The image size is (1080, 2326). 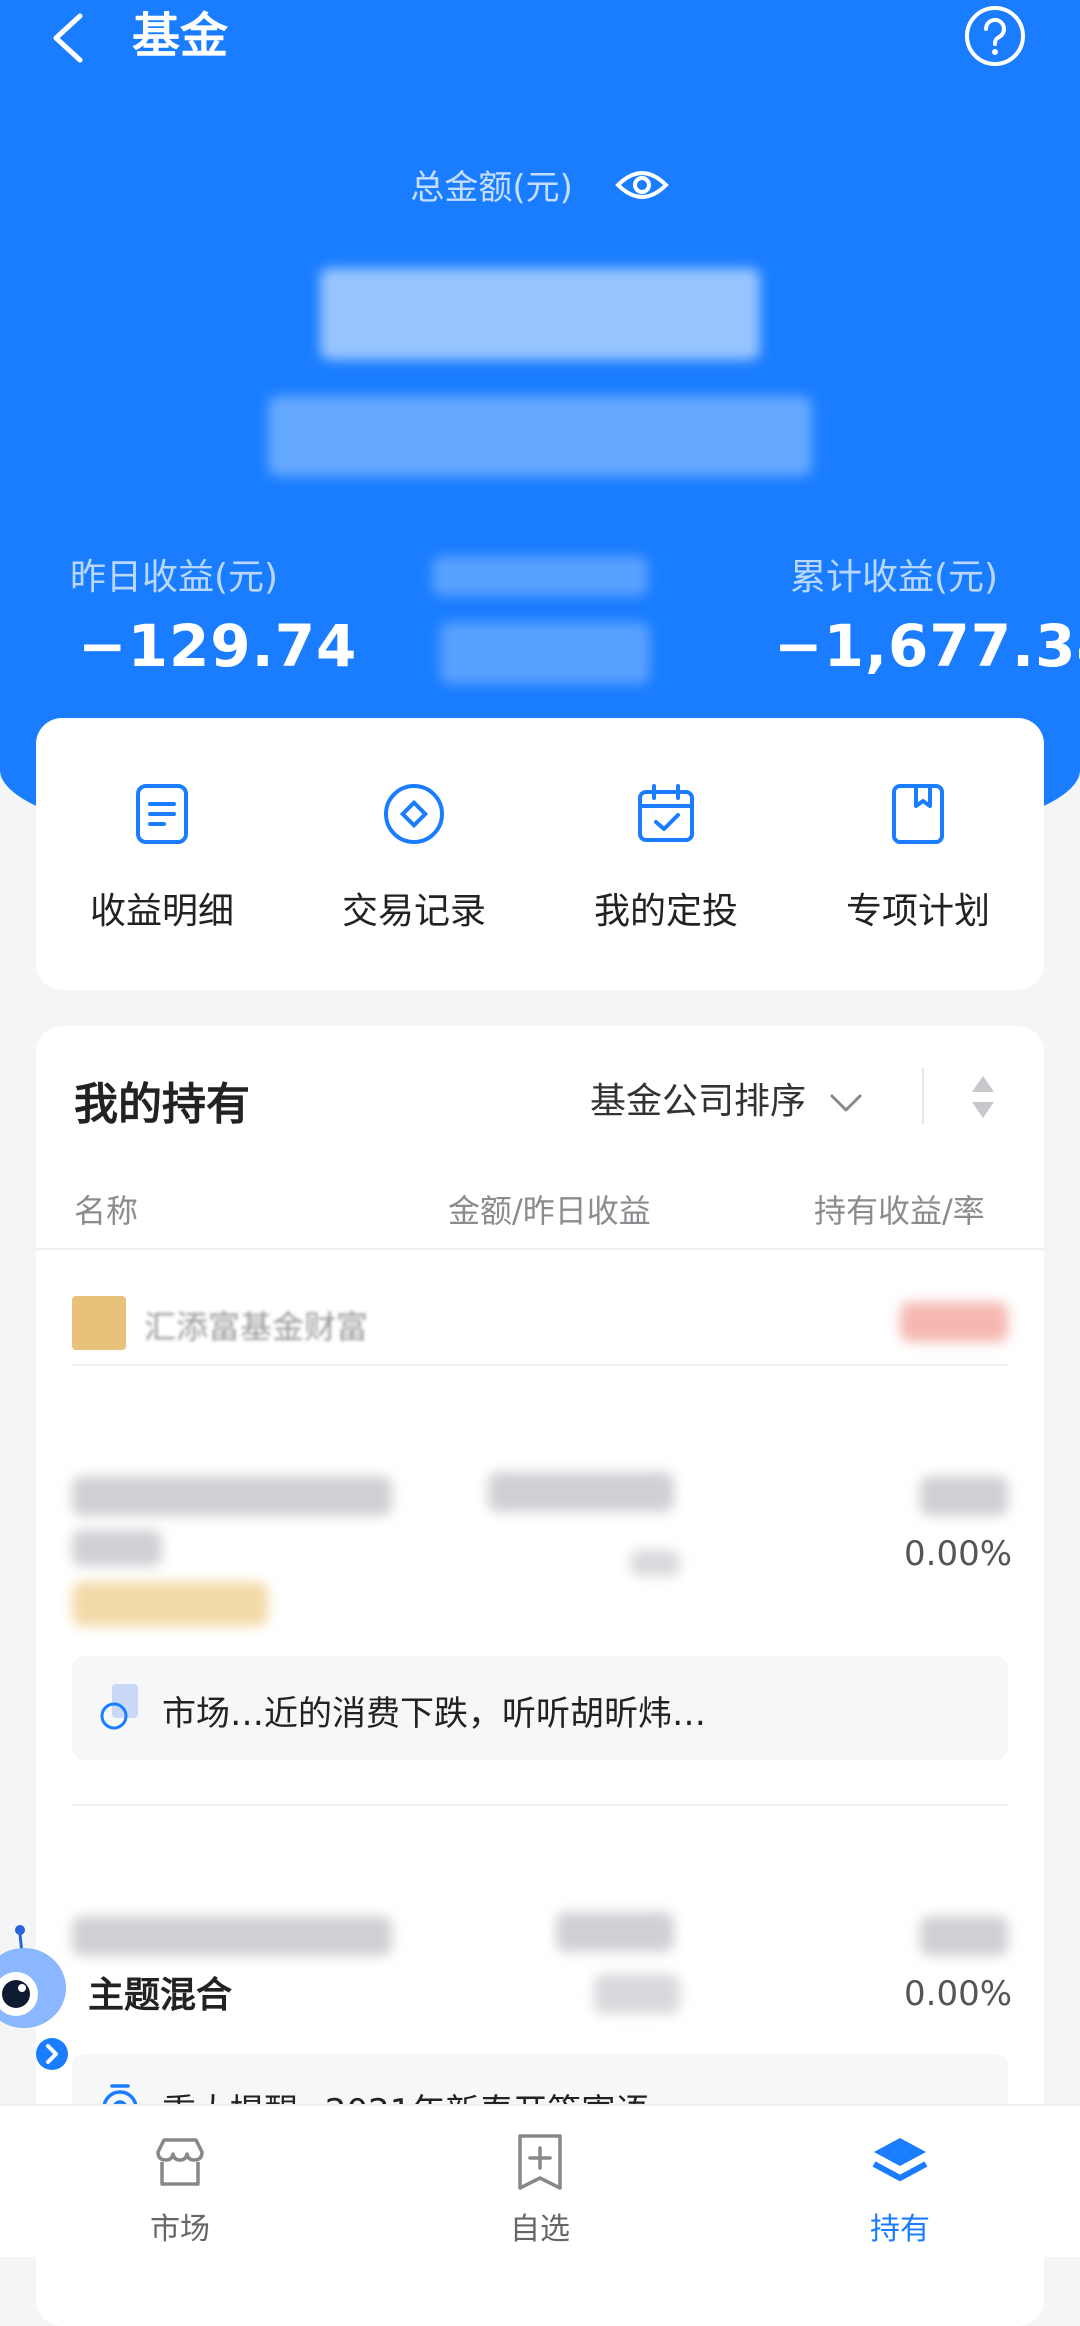 What do you see at coordinates (917, 911) in the screenshot?
I see `quick-action-label: 专项计划` at bounding box center [917, 911].